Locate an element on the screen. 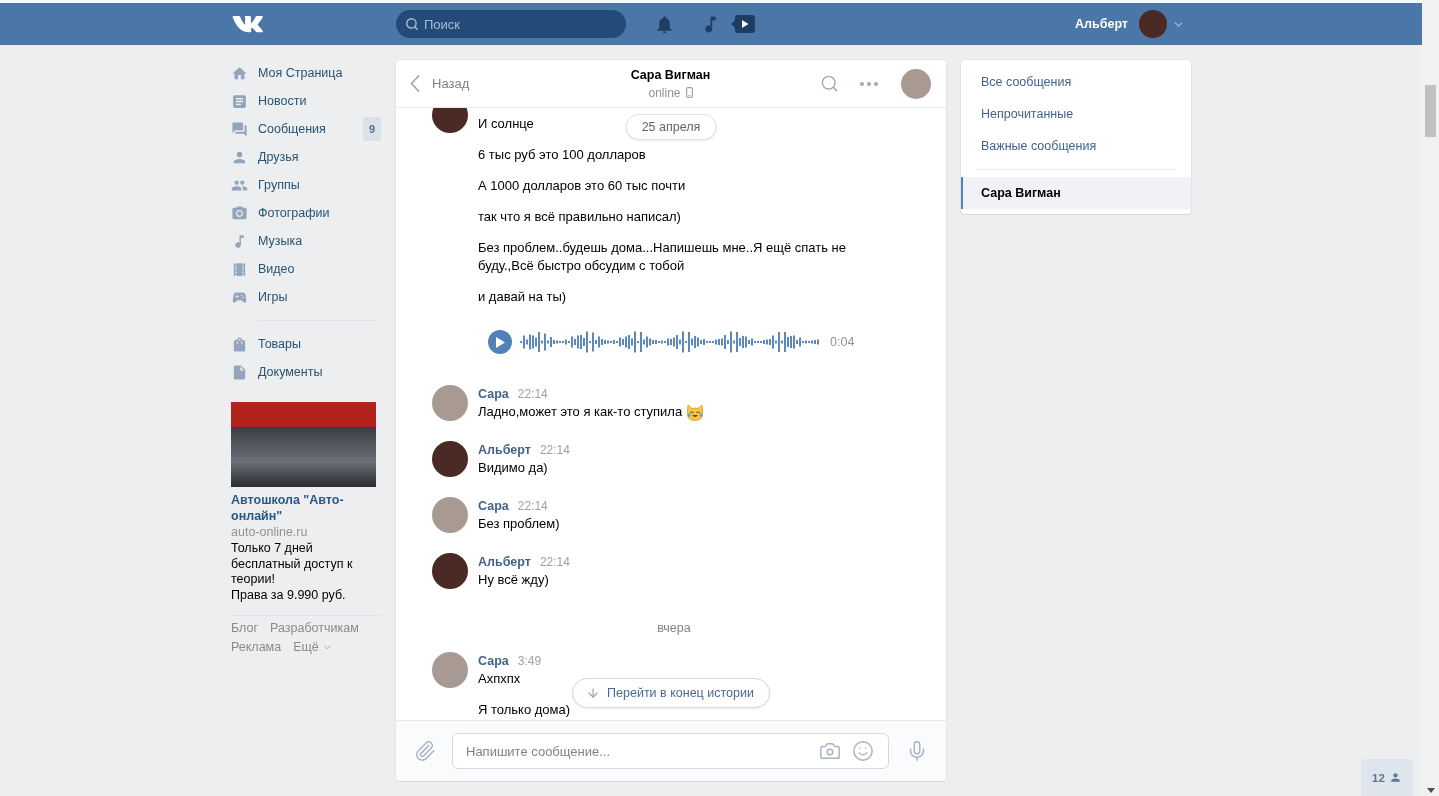 The height and width of the screenshot is (796, 1439). chat-bubbles-icon is located at coordinates (239, 129).